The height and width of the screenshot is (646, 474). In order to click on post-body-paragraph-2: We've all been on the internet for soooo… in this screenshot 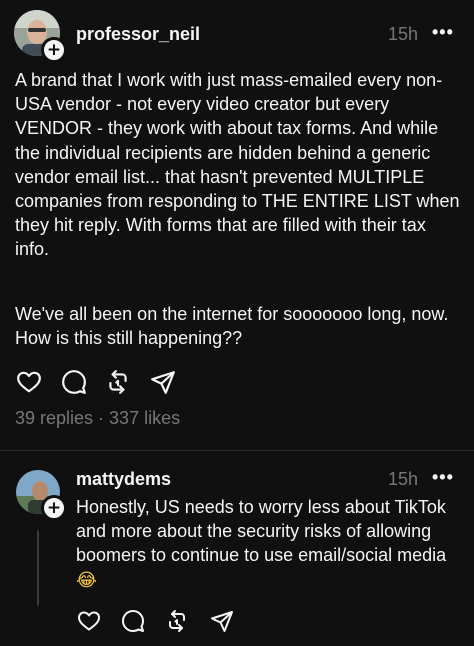, I will do `click(234, 326)`.